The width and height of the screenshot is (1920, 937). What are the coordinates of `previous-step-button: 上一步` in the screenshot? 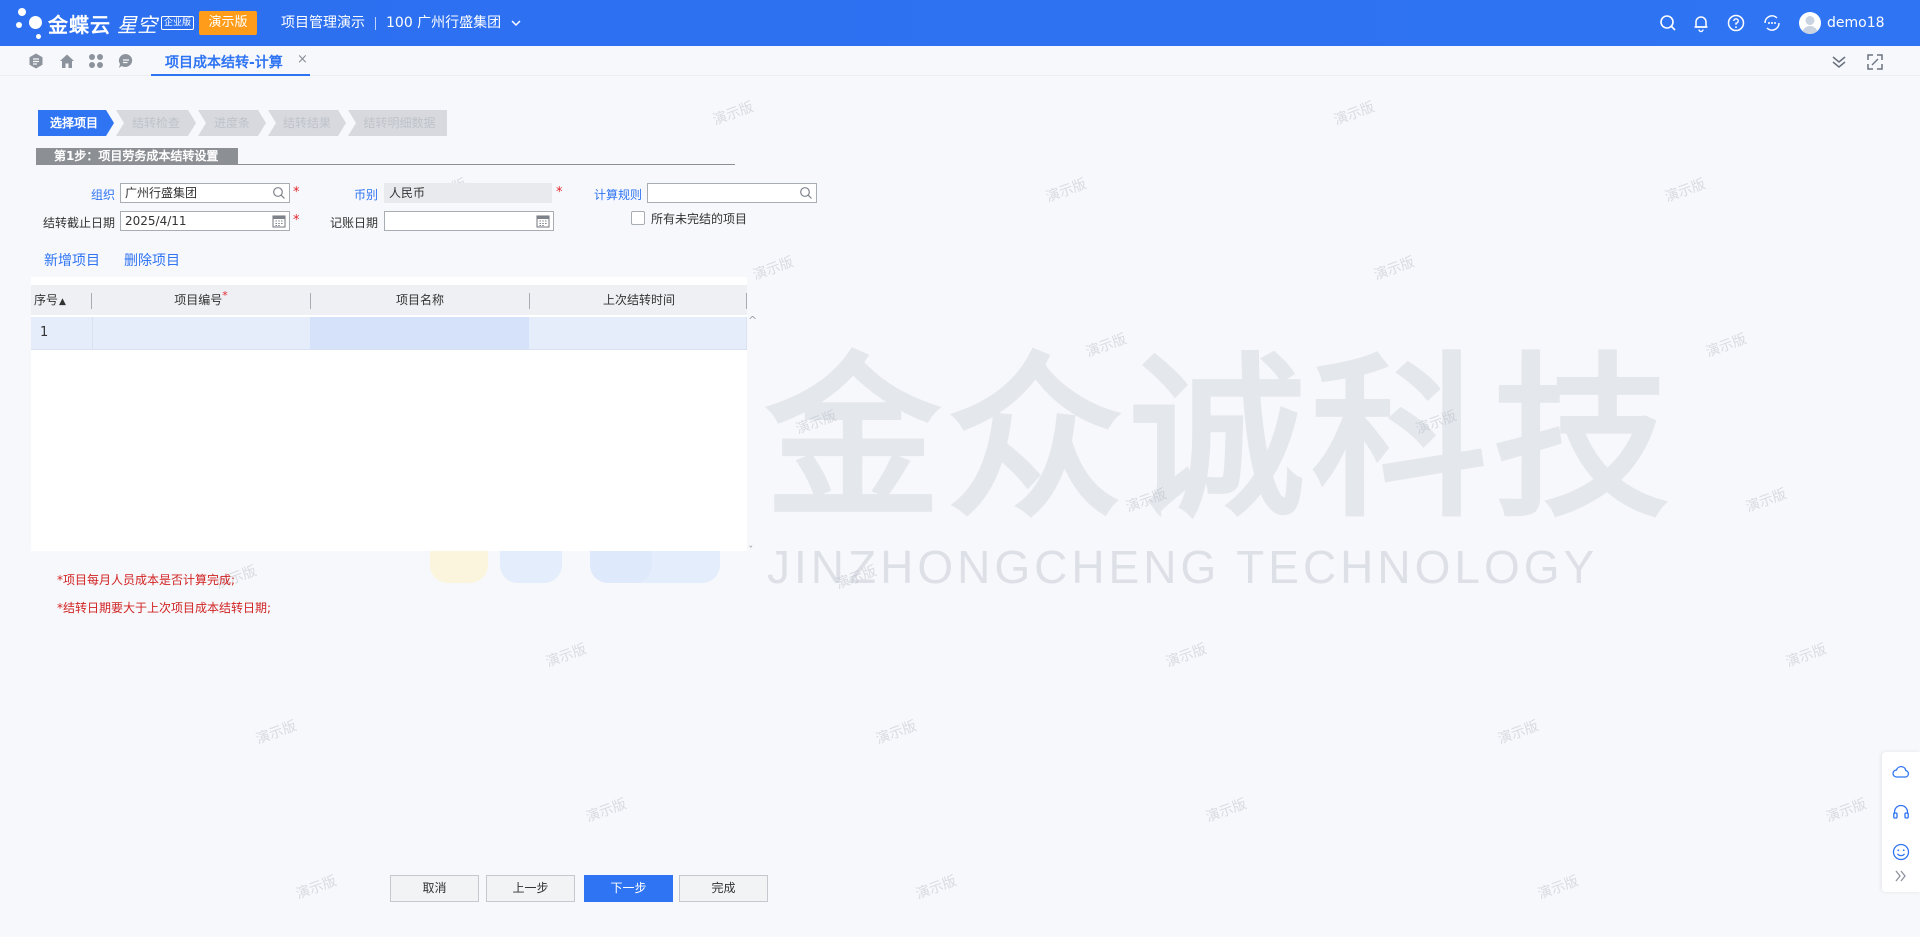 It's located at (530, 888).